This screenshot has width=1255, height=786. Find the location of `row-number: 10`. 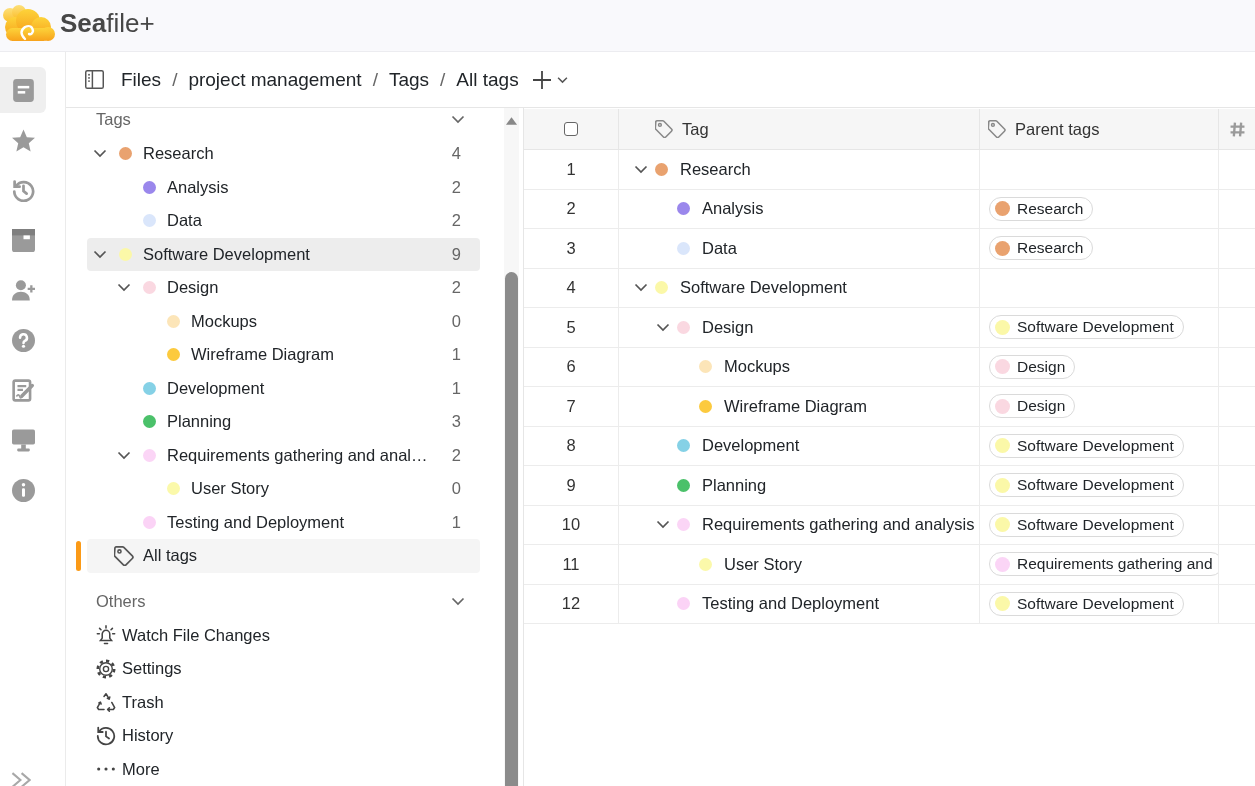

row-number: 10 is located at coordinates (571, 524).